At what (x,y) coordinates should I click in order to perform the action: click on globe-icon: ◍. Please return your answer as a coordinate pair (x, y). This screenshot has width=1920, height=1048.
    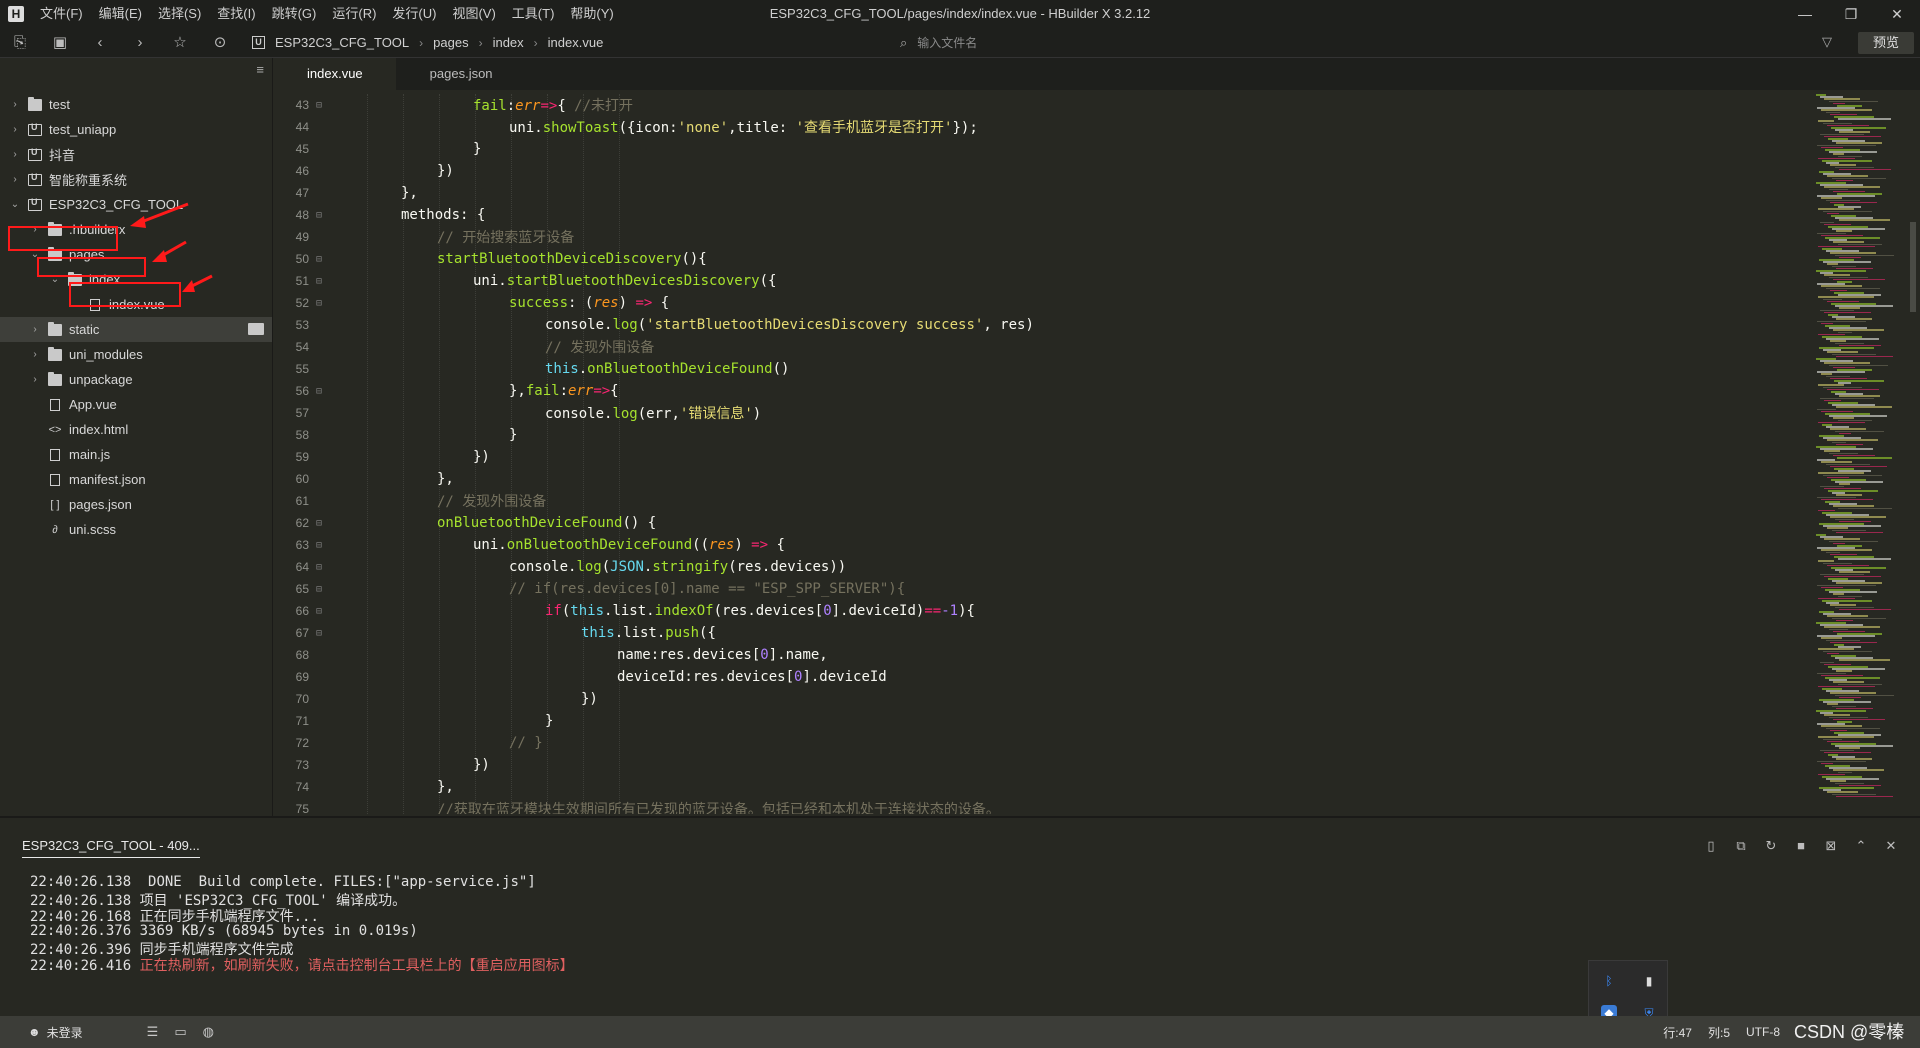
    Looking at the image, I should click on (208, 1032).